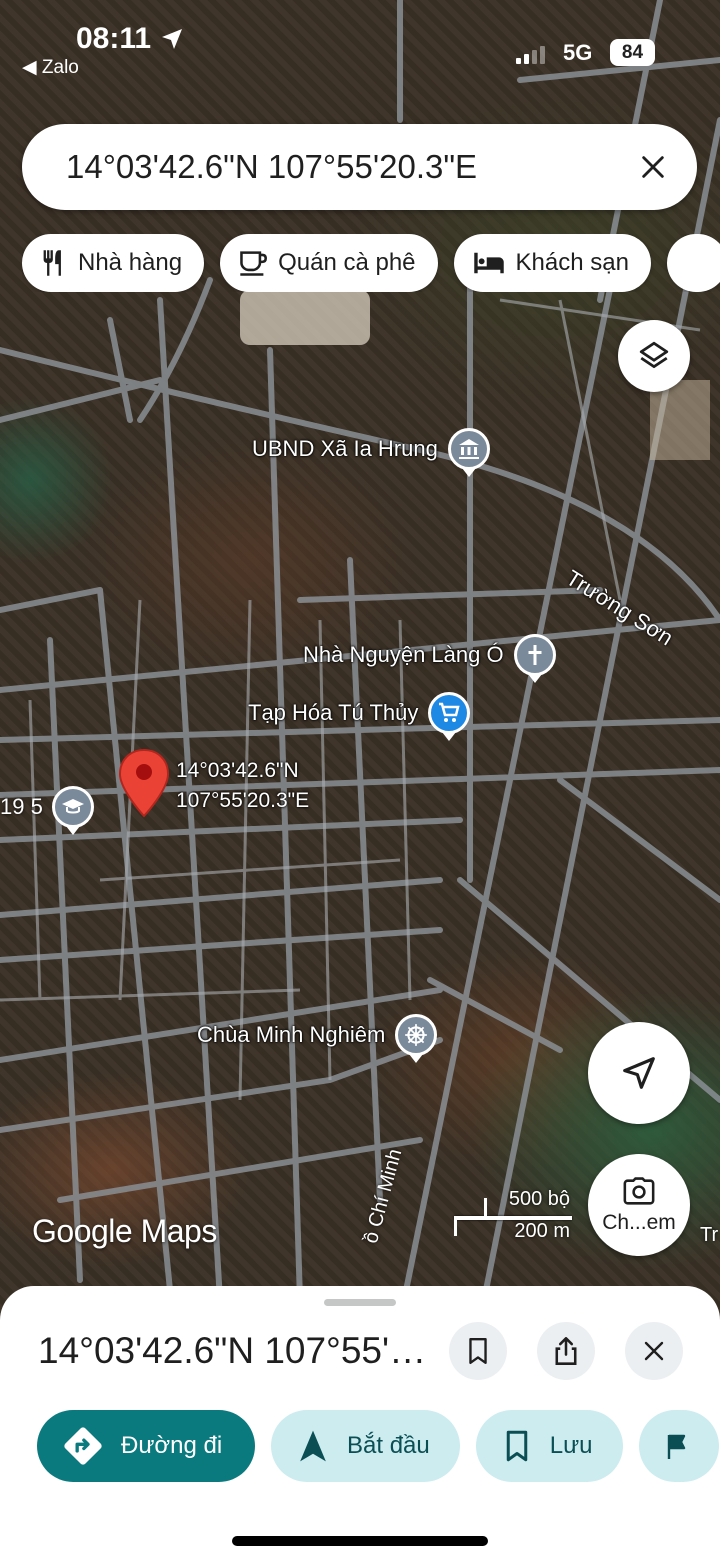 This screenshot has height=1560, width=720. I want to click on chip-hotel: Khách sạn, so click(552, 263).